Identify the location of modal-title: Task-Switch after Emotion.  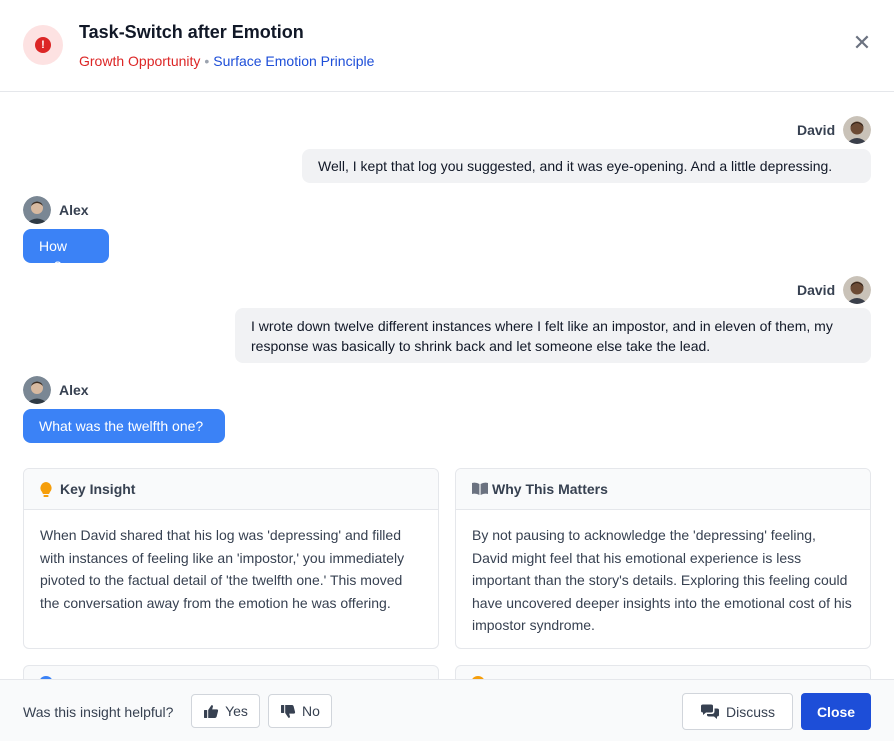
(191, 32).